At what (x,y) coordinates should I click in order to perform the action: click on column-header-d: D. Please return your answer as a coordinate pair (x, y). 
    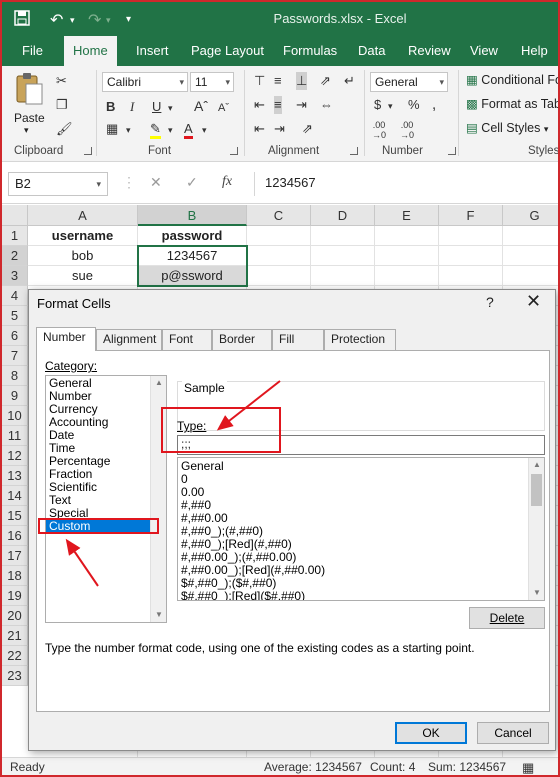
    Looking at the image, I should click on (343, 215).